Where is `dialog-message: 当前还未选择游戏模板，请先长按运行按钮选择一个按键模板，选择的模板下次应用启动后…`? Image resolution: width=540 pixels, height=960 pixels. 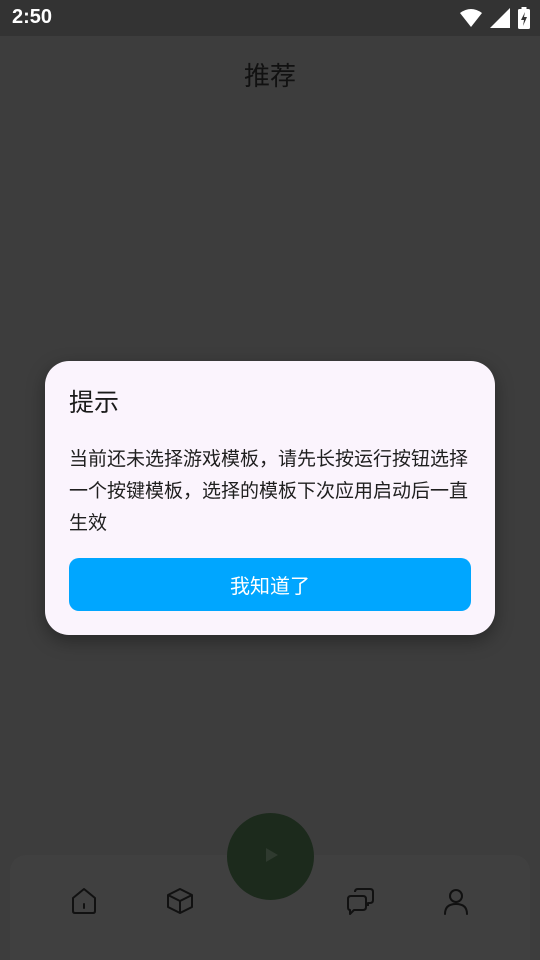 dialog-message: 当前还未选择游戏模板，请先长按运行按钮选择一个按键模板，选择的模板下次应用启动后… is located at coordinates (269, 491).